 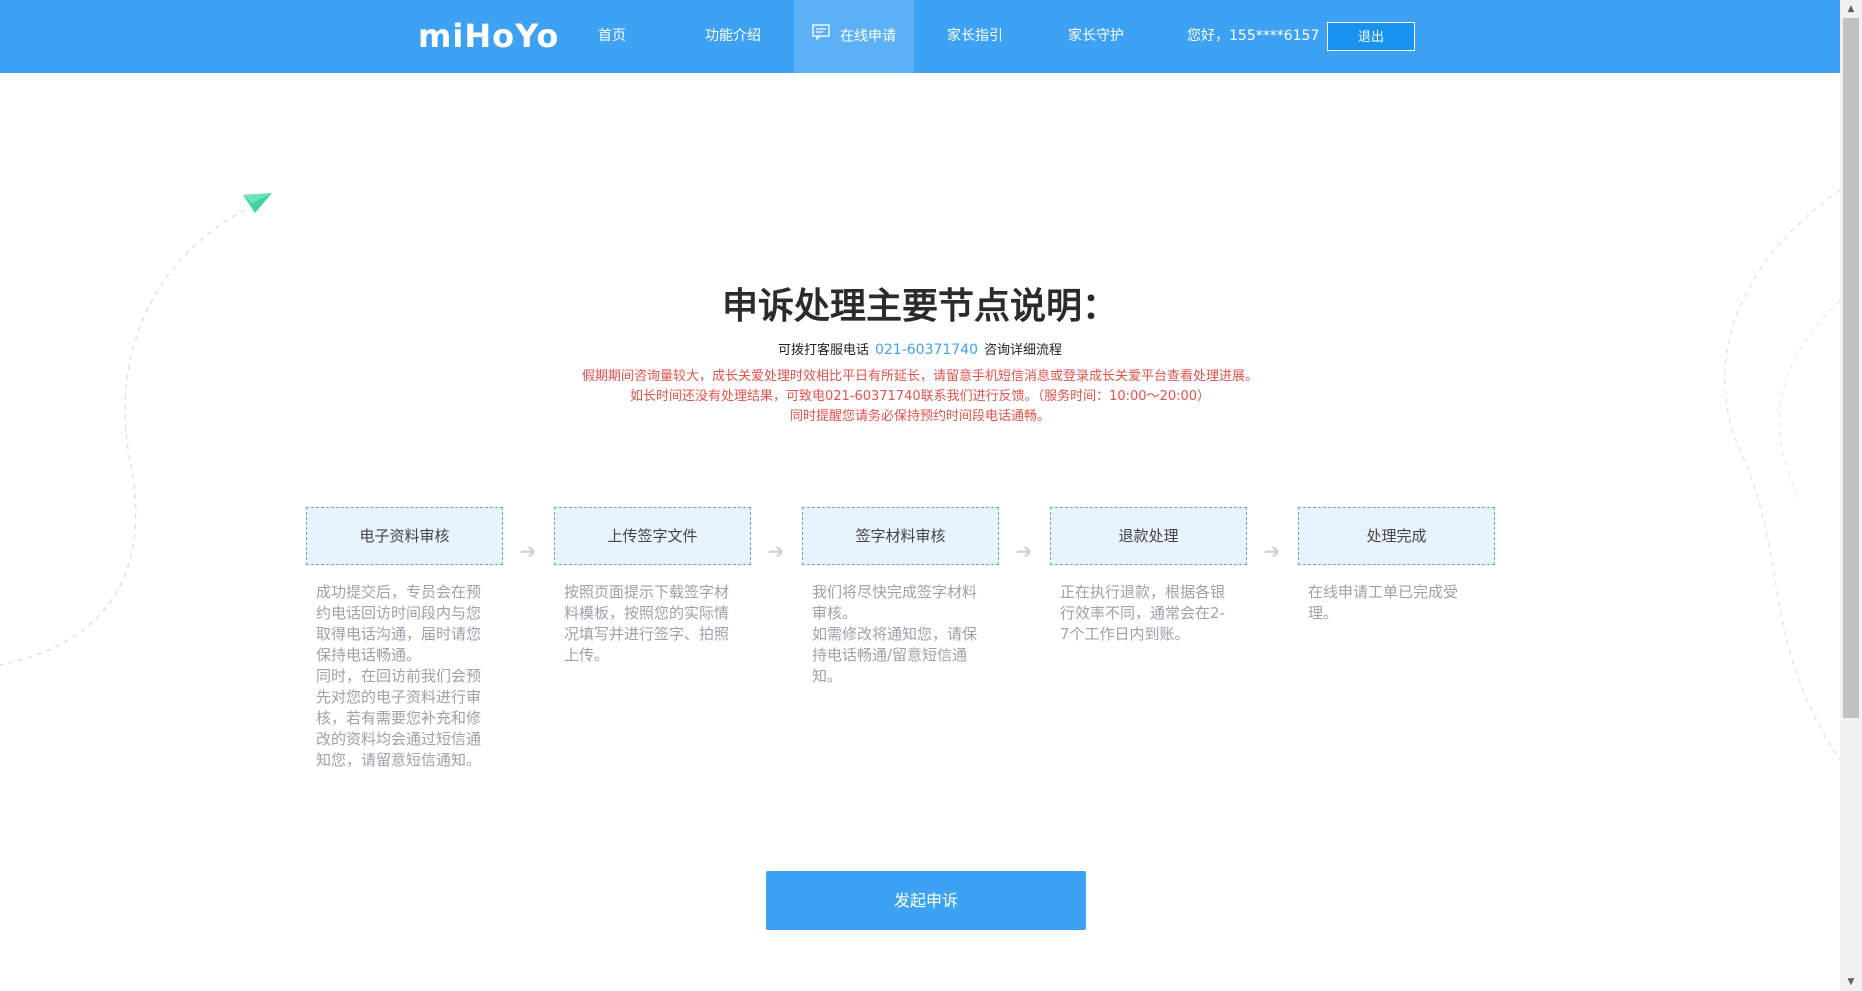 What do you see at coordinates (1396, 536) in the screenshot?
I see `step-complete: 处理完成` at bounding box center [1396, 536].